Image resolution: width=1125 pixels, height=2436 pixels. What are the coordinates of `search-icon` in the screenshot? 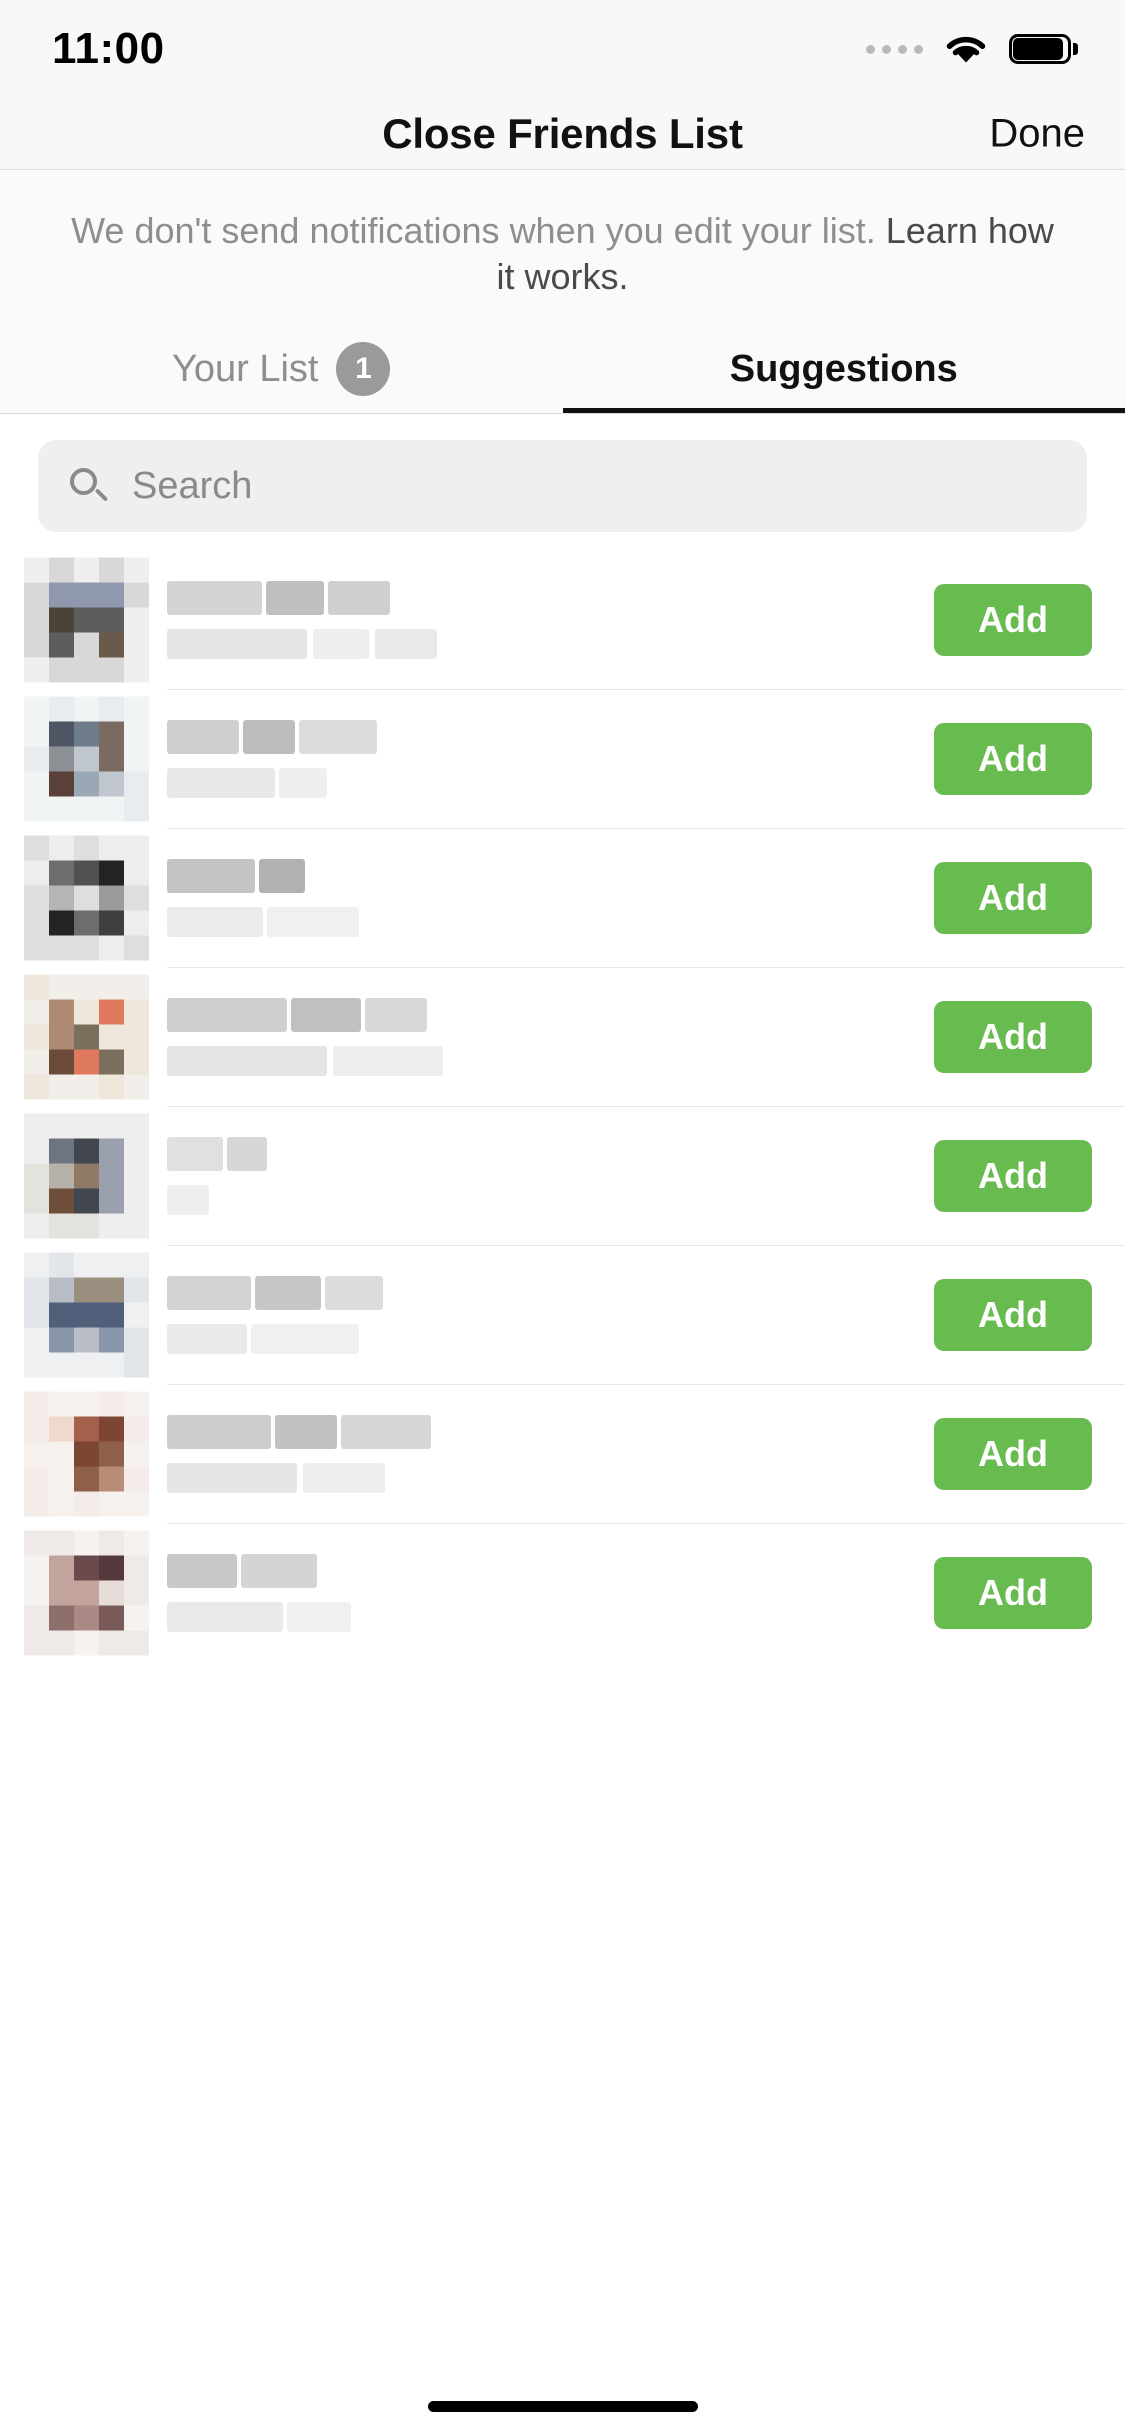 It's located at (88, 486).